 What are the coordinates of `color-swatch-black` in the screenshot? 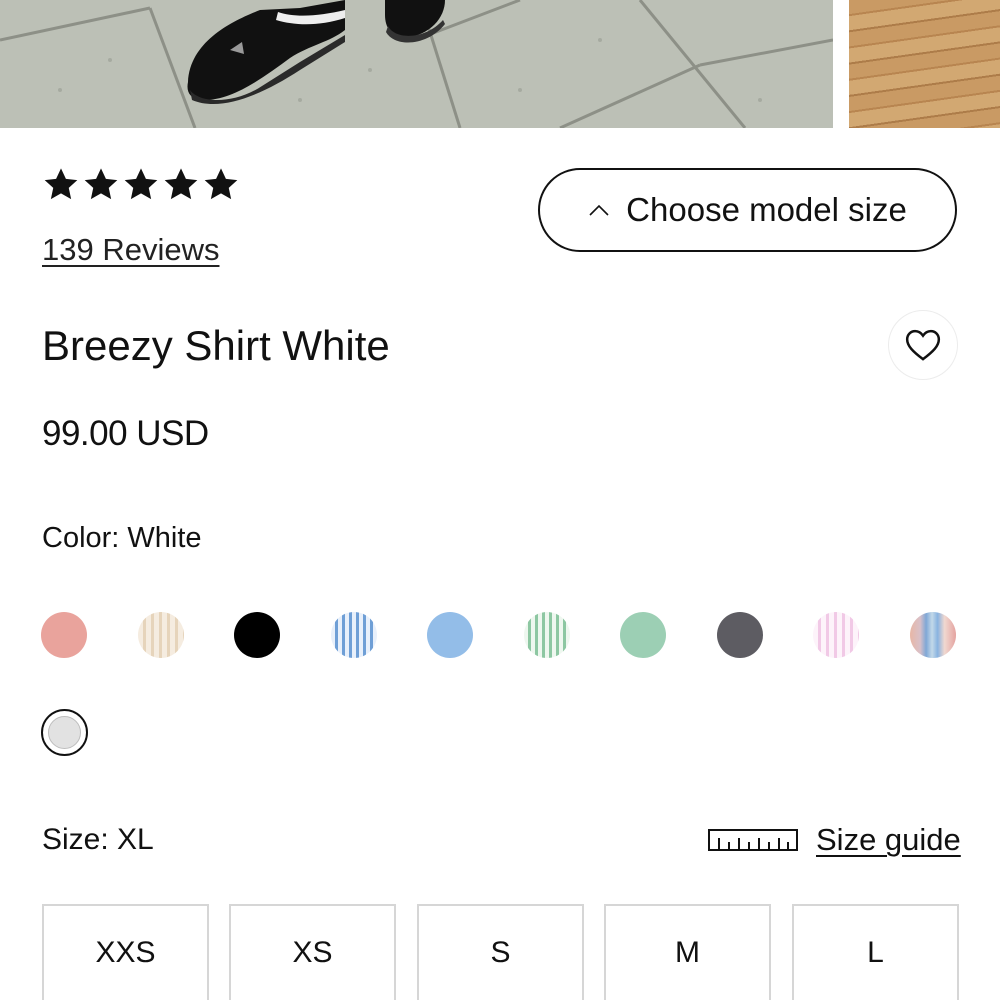 It's located at (257, 635).